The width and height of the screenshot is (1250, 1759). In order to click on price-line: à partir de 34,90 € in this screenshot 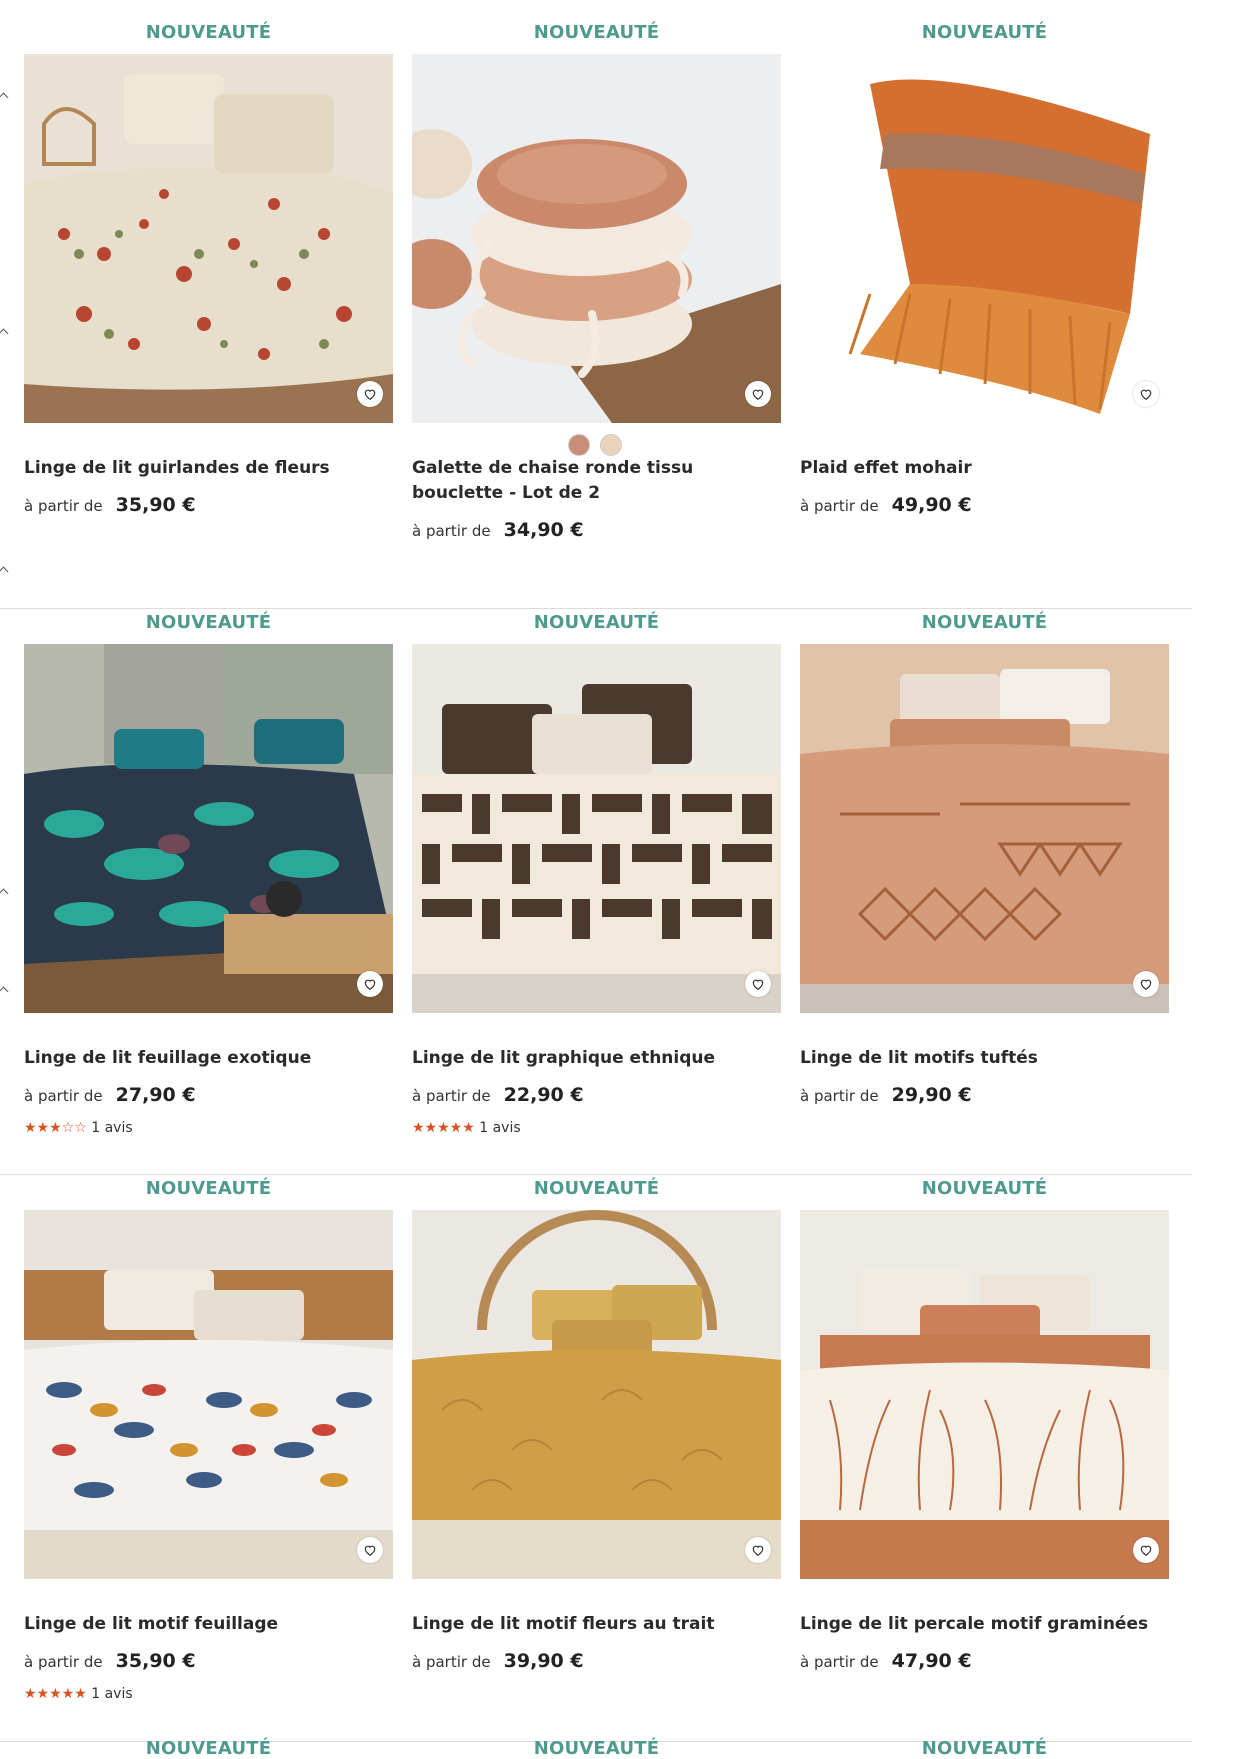, I will do `click(596, 530)`.